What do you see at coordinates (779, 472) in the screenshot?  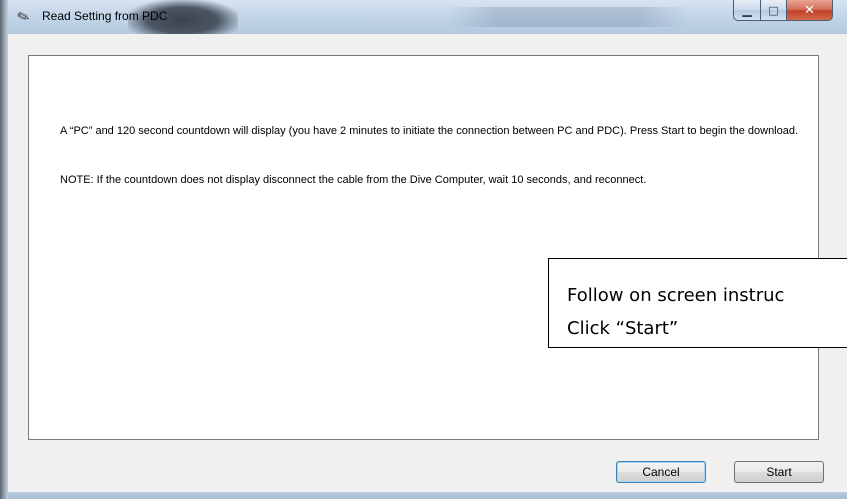 I see `start-button: Start` at bounding box center [779, 472].